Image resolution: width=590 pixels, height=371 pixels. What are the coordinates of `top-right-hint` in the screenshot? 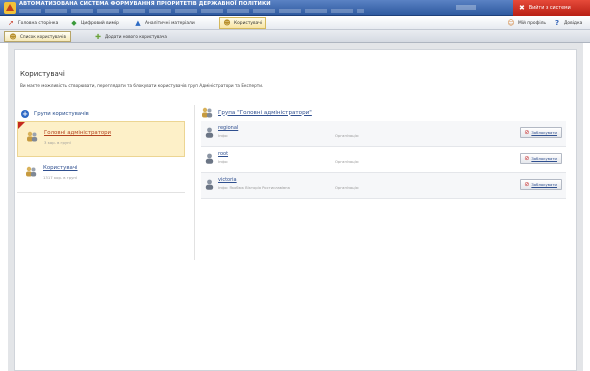 It's located at (466, 7).